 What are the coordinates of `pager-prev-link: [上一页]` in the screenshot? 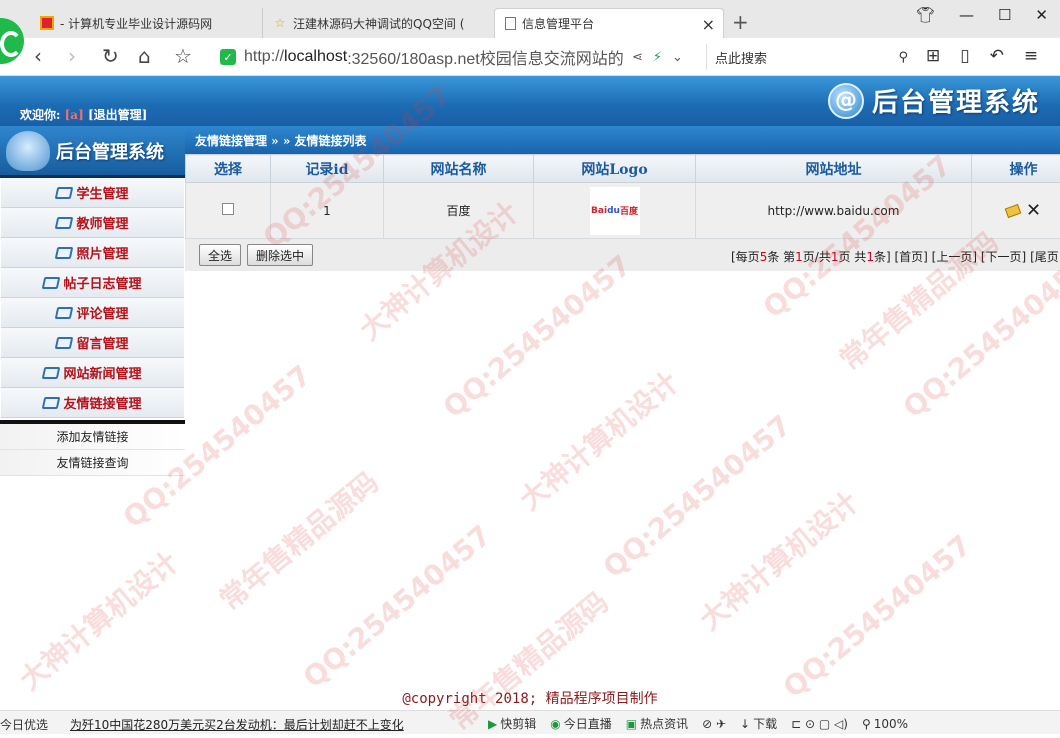 It's located at (954, 257).